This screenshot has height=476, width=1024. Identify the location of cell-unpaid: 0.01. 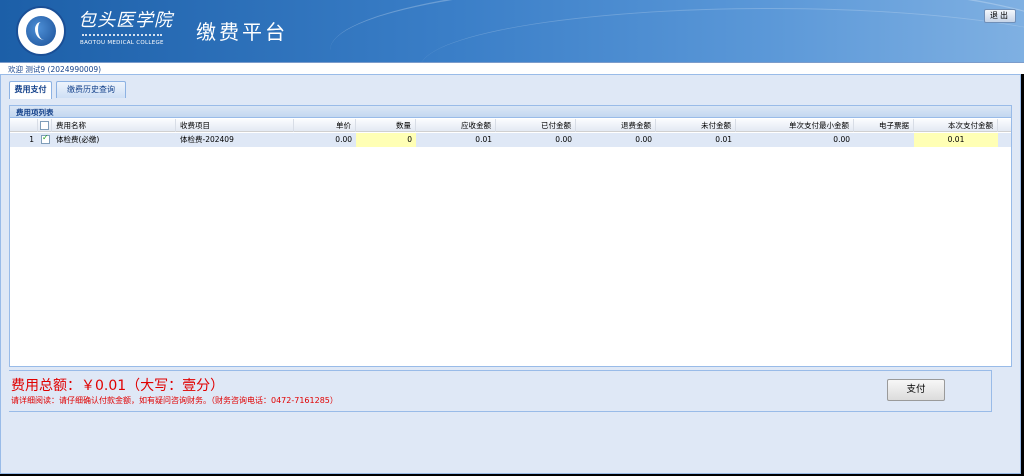
(723, 139).